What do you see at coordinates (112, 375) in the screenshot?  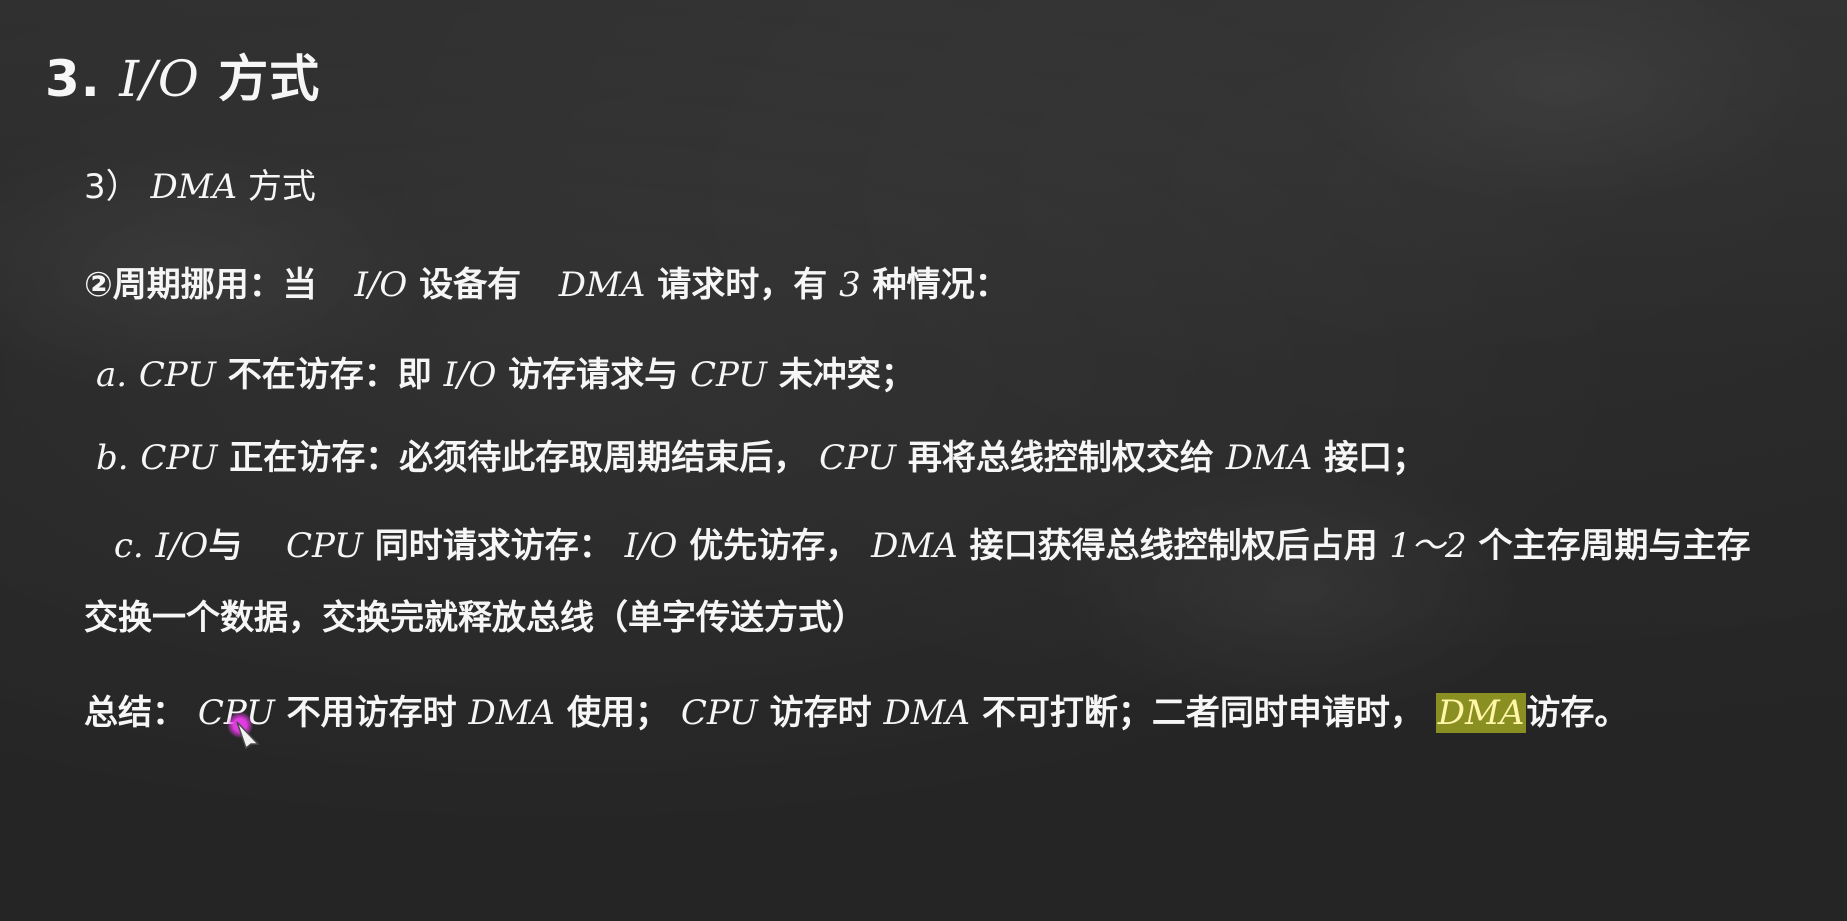 I see `case-a-label: a.` at bounding box center [112, 375].